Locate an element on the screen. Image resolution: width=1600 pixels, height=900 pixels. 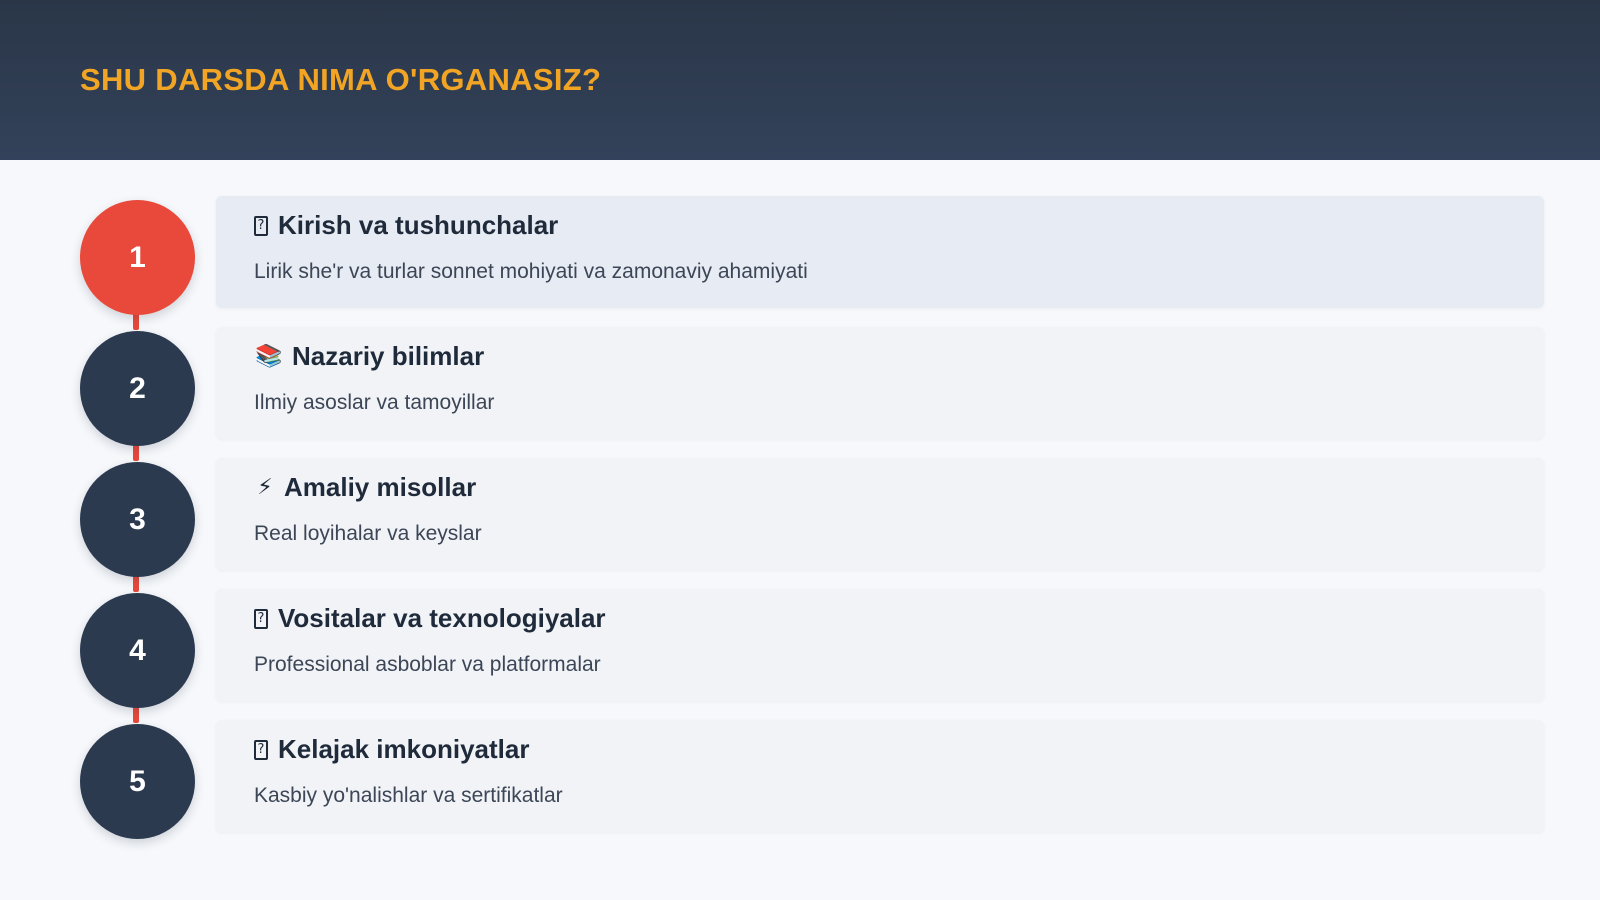
step-title: ? Vositalar va texnologiyalar is located at coordinates (430, 618).